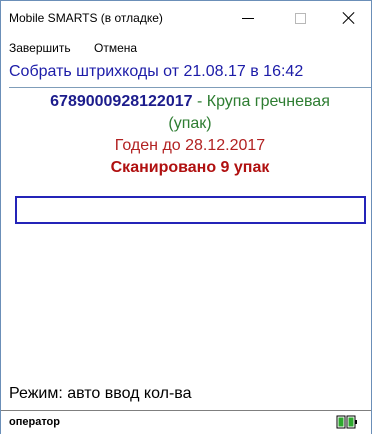  What do you see at coordinates (190, 87) in the screenshot?
I see `header-divider` at bounding box center [190, 87].